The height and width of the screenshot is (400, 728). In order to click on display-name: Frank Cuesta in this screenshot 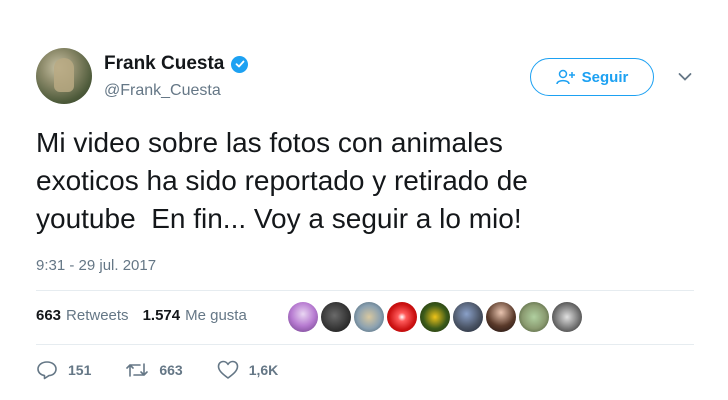, I will do `click(164, 64)`.